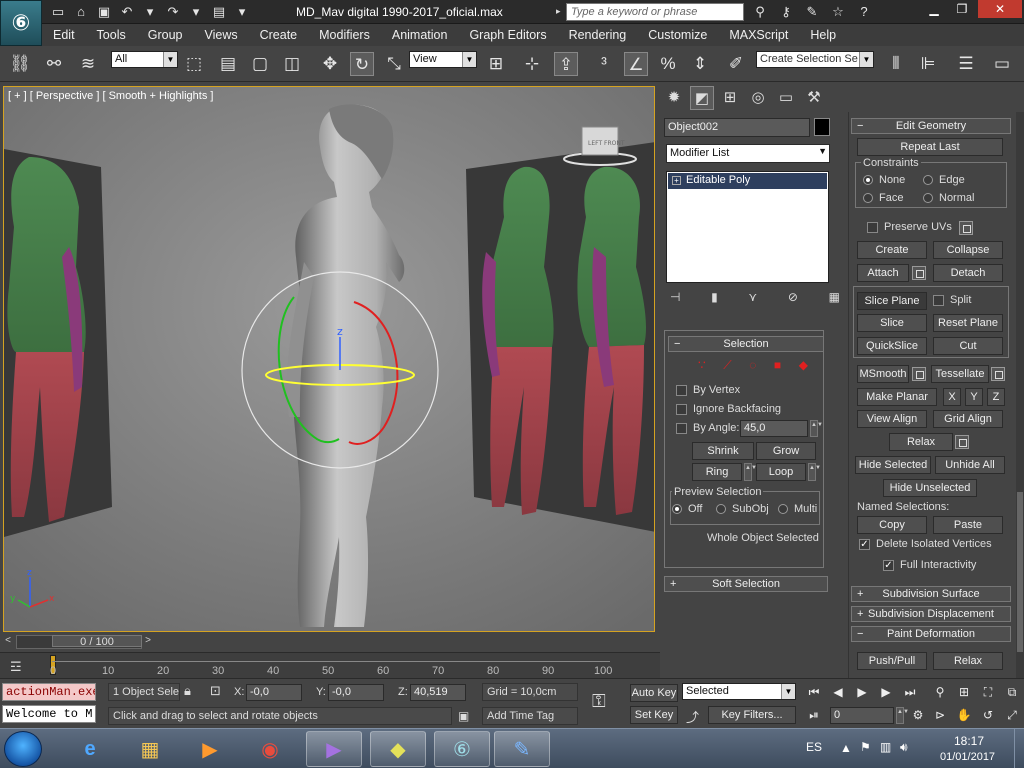 The width and height of the screenshot is (1024, 768). What do you see at coordinates (883, 273) in the screenshot?
I see `attach-button: Attach` at bounding box center [883, 273].